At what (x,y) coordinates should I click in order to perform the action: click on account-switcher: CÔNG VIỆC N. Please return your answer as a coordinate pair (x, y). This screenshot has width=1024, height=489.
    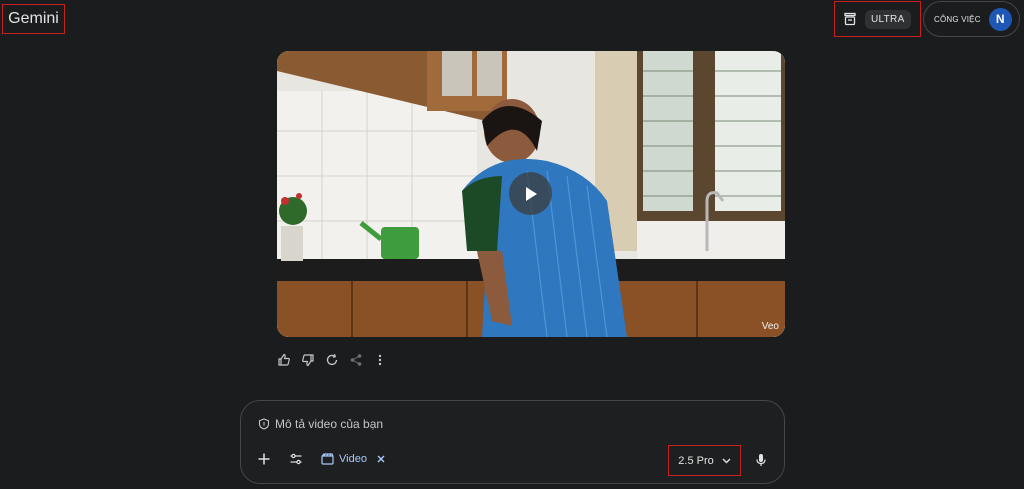
    Looking at the image, I should click on (971, 19).